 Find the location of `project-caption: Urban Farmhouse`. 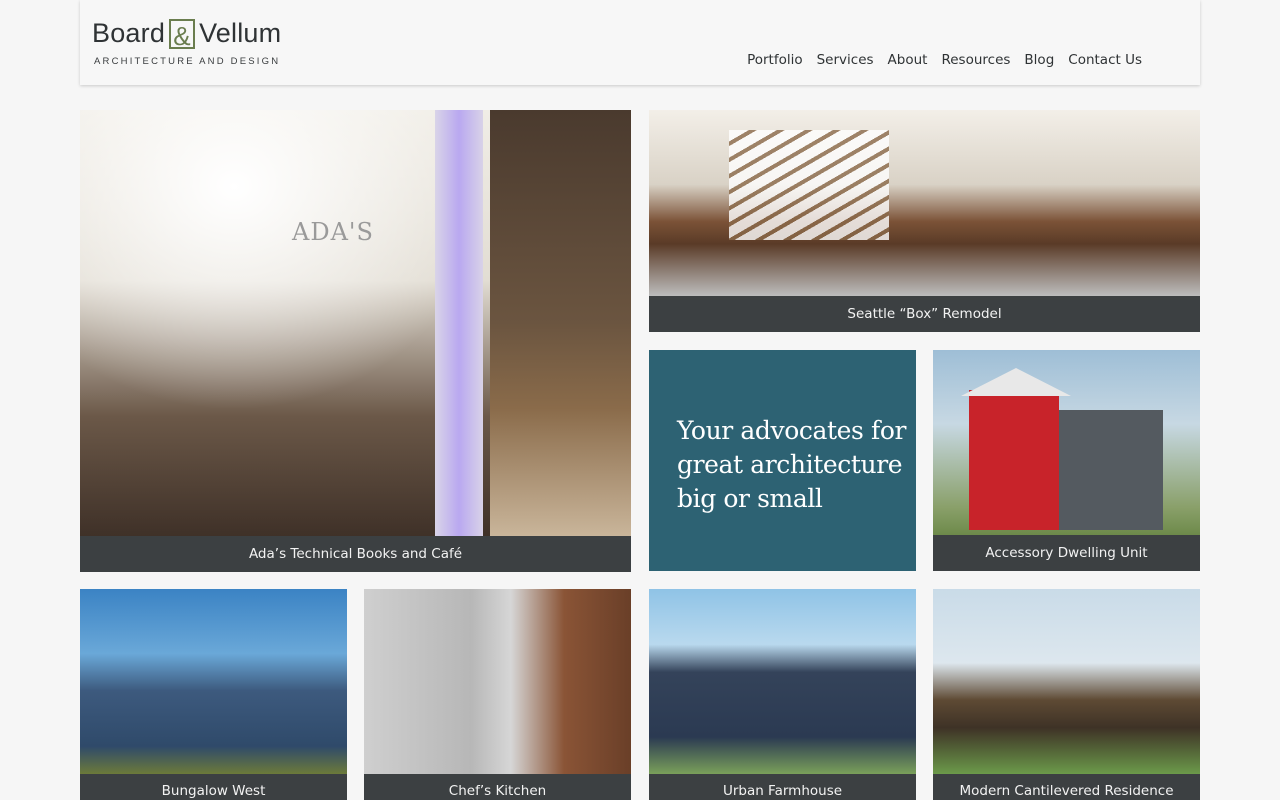

project-caption: Urban Farmhouse is located at coordinates (782, 787).